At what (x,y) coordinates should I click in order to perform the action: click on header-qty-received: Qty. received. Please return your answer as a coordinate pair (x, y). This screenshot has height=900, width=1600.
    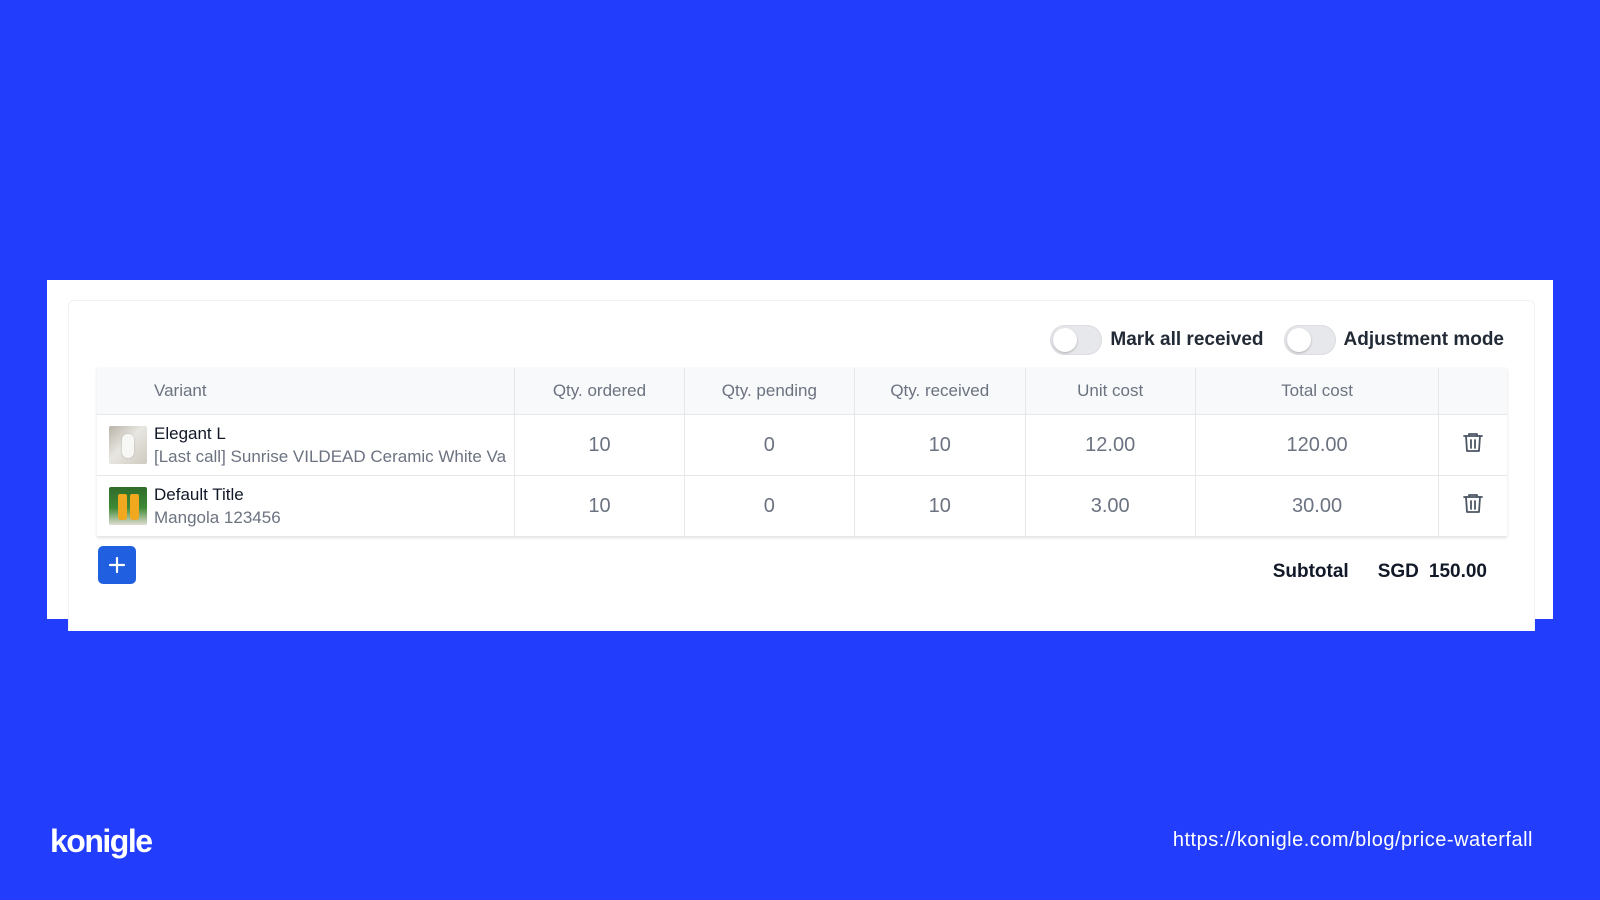
    Looking at the image, I should click on (940, 391).